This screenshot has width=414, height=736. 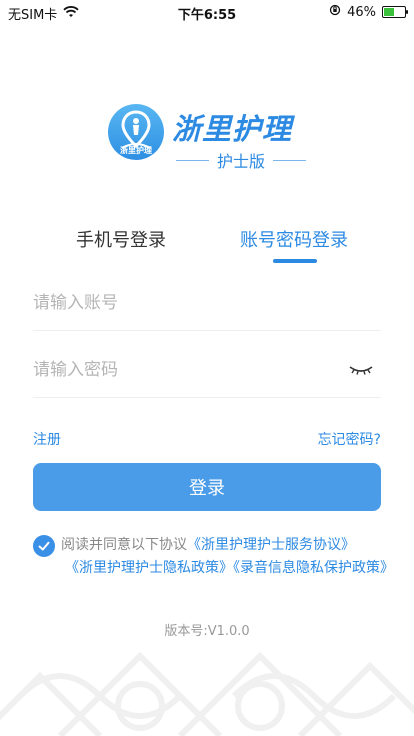 I want to click on app-logo: 浙里护理 浙里护理 护士版, so click(x=213, y=139).